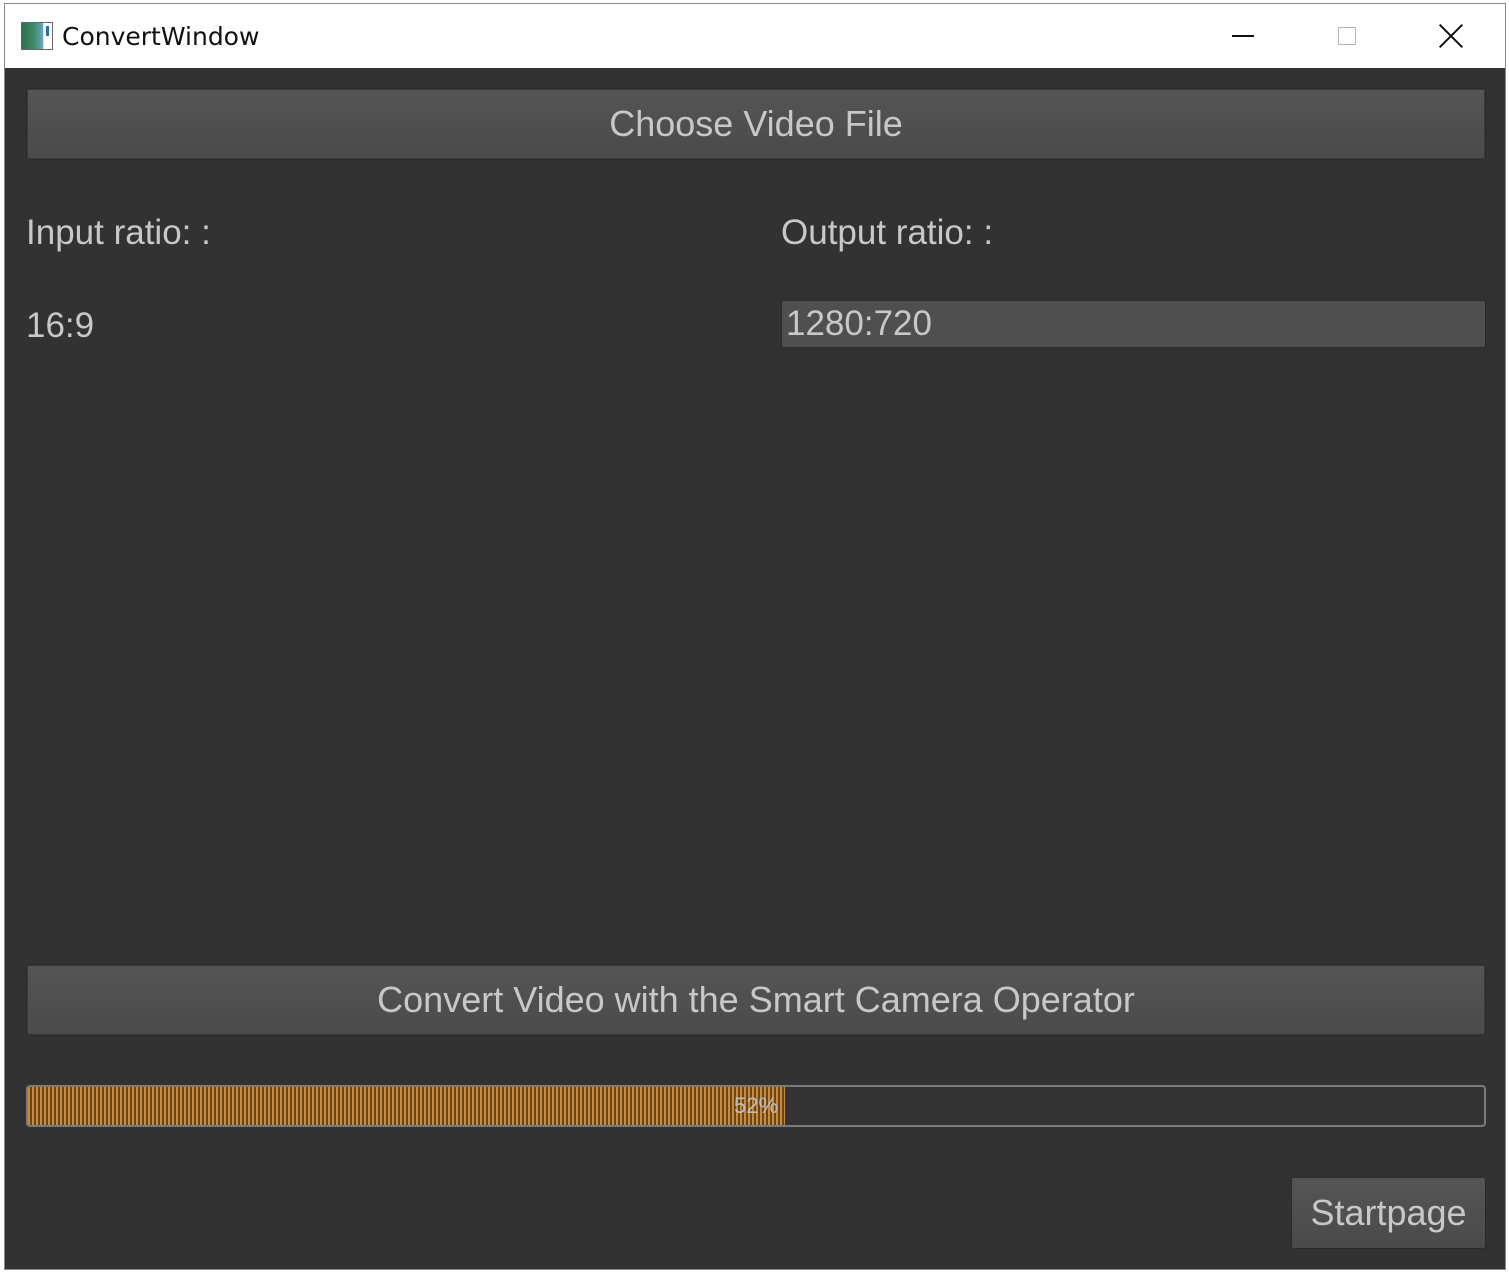  Describe the element at coordinates (161, 36) in the screenshot. I see `window-title: ConvertWindow` at that location.